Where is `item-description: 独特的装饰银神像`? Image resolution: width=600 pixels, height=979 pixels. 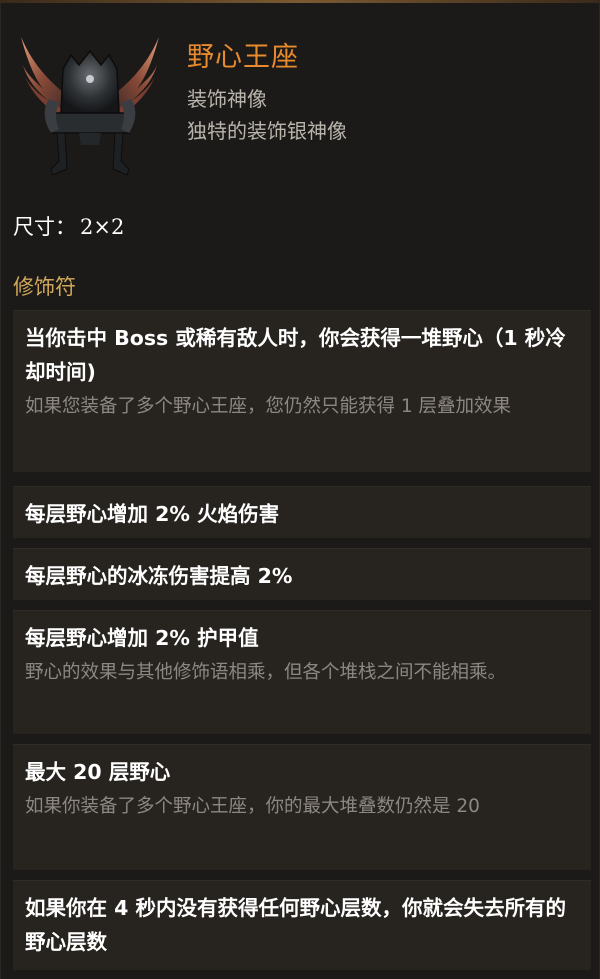
item-description: 独特的装饰银神像 is located at coordinates (267, 131).